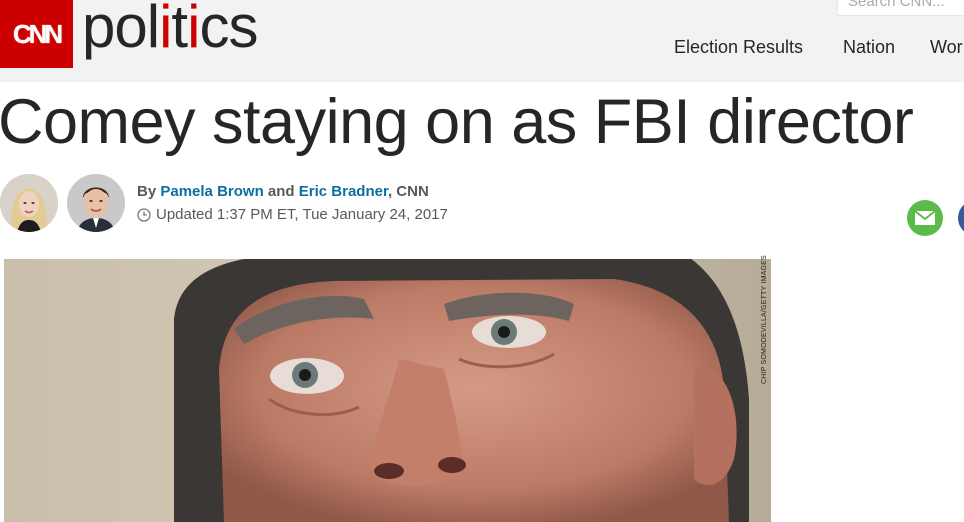  What do you see at coordinates (343, 191) in the screenshot?
I see `author-link-eric-bradner: Eric Bradner` at bounding box center [343, 191].